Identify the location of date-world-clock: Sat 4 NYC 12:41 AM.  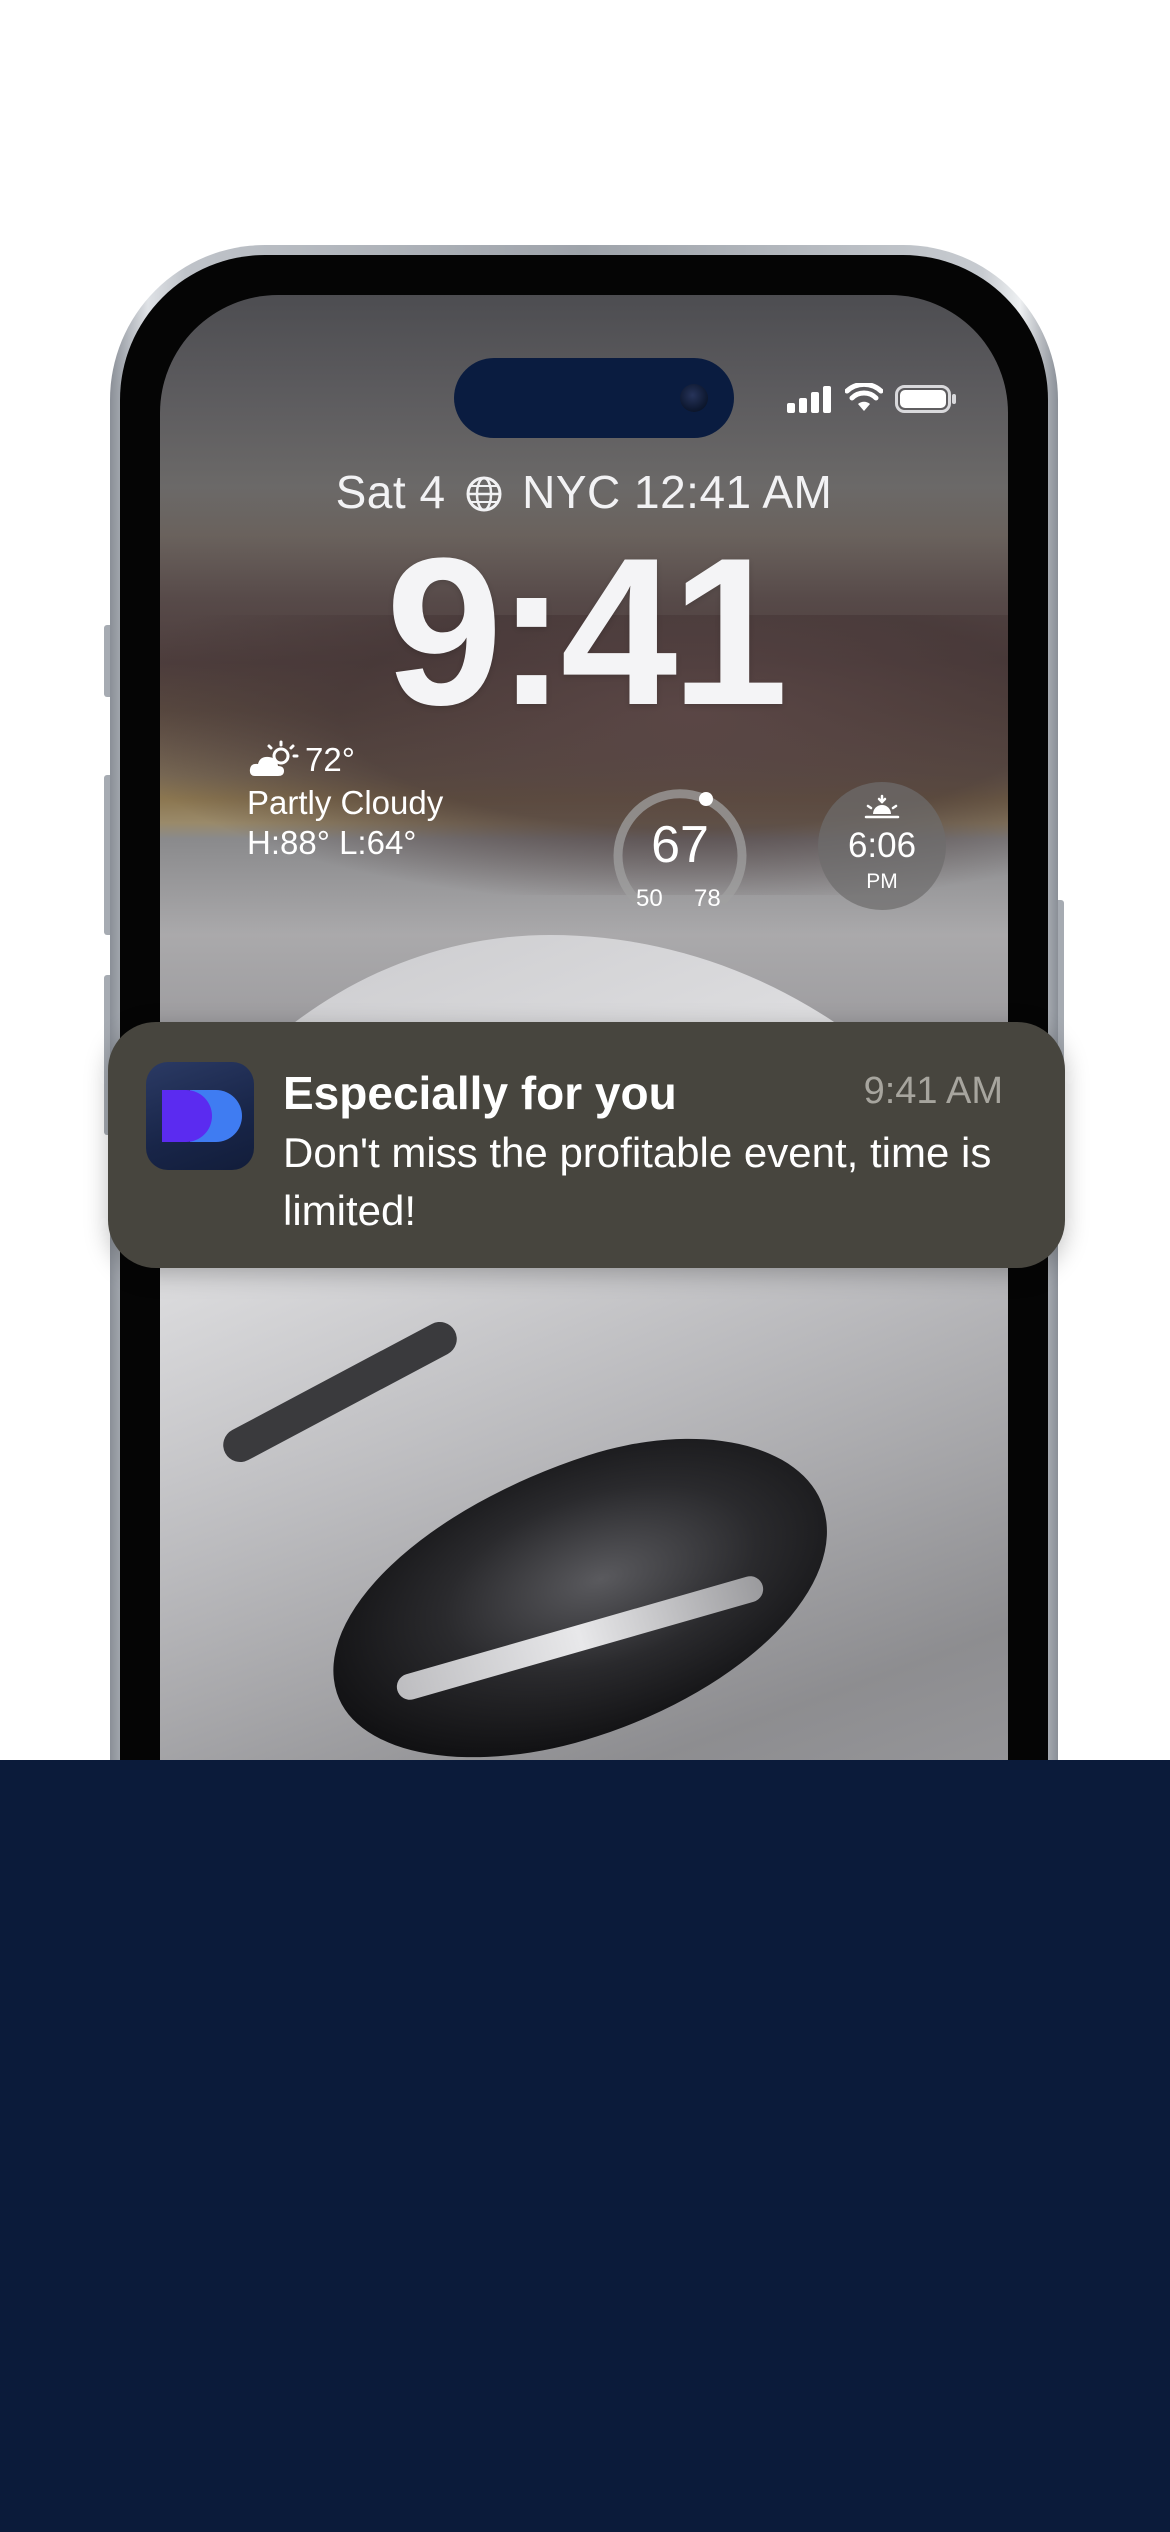
(584, 492).